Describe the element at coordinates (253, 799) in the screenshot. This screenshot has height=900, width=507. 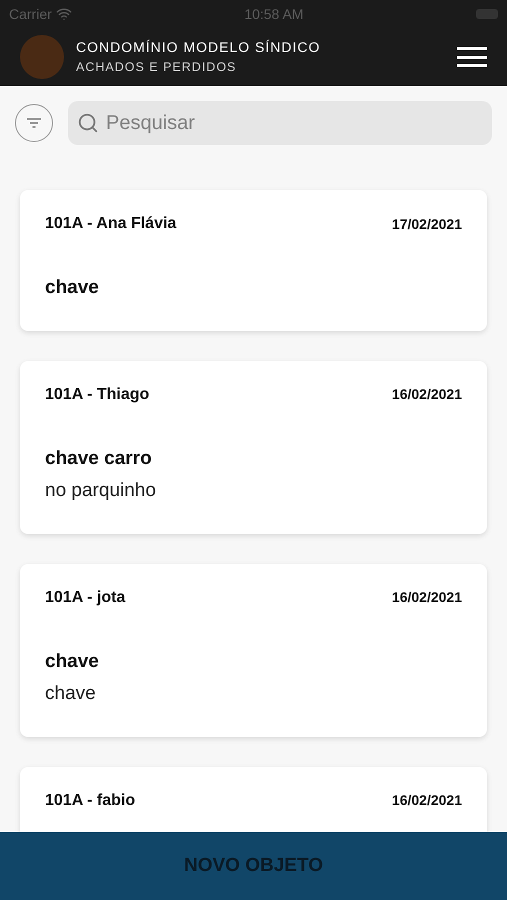
I see `item-card: 101A - fabio 16/02/2021` at that location.